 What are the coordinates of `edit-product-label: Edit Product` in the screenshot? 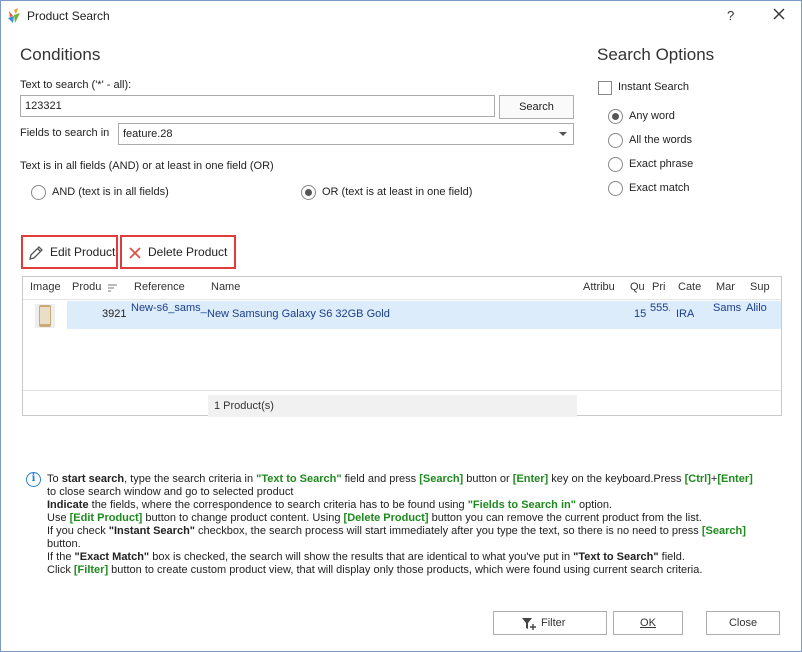 It's located at (83, 252).